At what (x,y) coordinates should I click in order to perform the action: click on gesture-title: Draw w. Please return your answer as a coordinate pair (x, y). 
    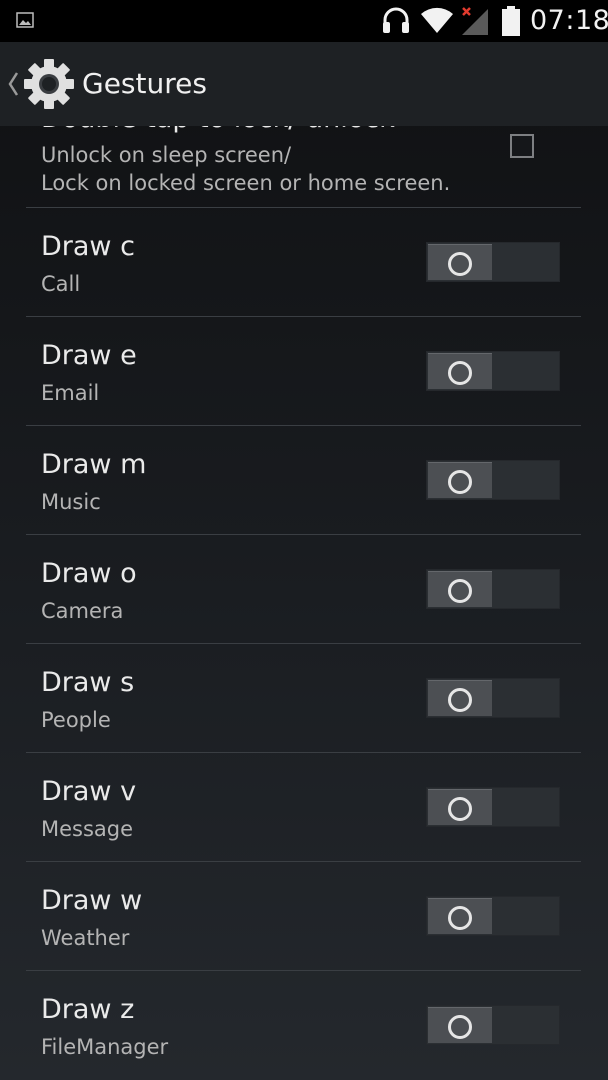
    Looking at the image, I should click on (92, 900).